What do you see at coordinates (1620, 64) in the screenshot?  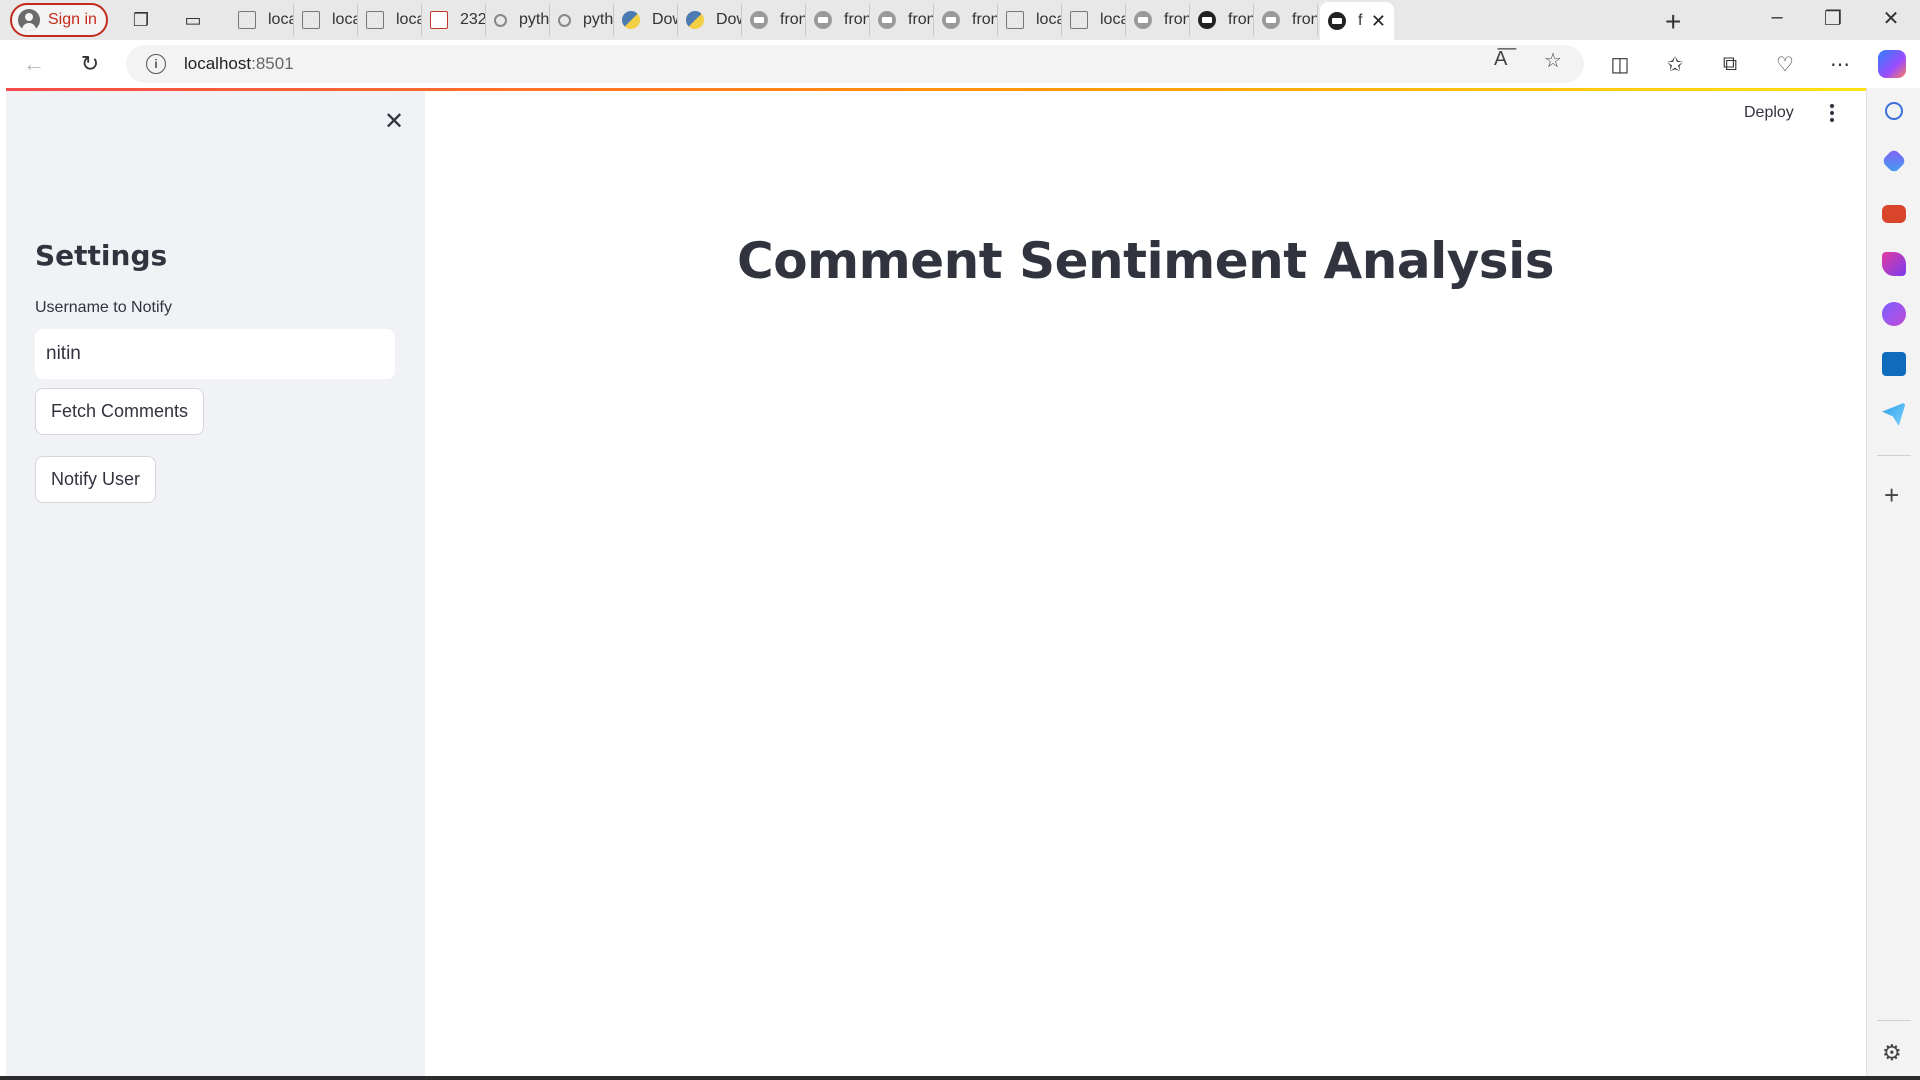 I see `split-screen-icon: ◫` at bounding box center [1620, 64].